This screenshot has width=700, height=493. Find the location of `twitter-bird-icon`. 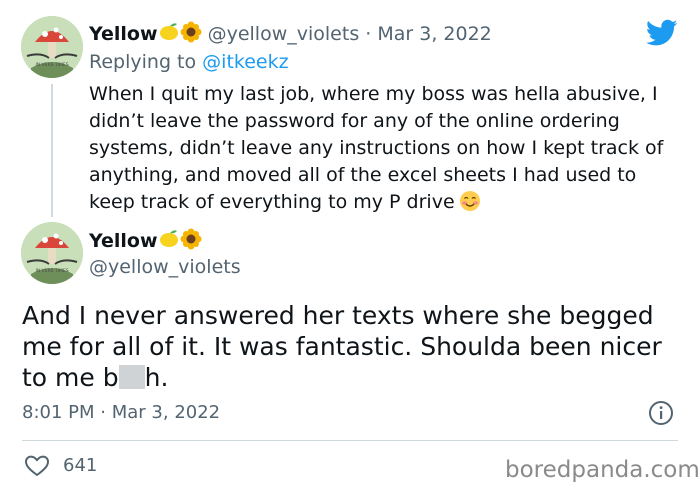

twitter-bird-icon is located at coordinates (662, 33).